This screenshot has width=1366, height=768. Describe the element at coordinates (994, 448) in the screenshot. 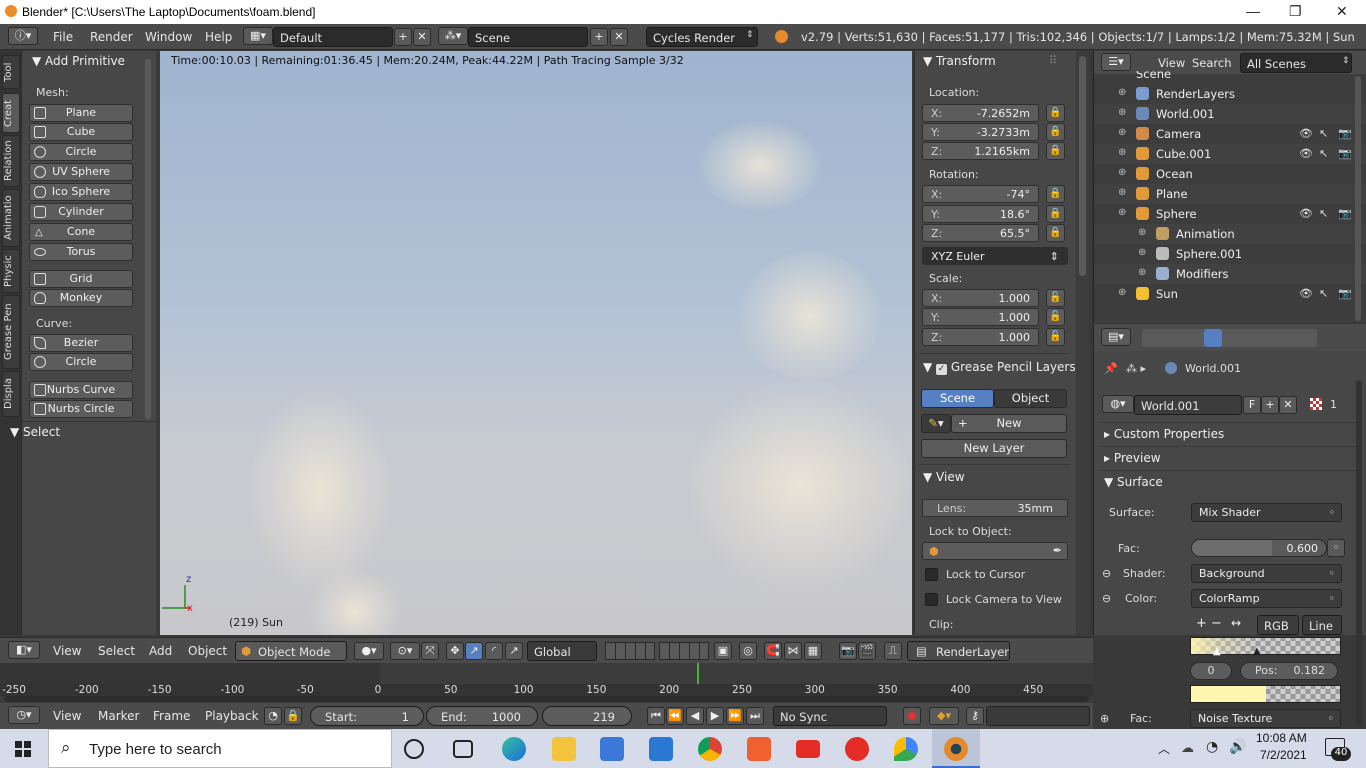

I see `gp-new-layer-button: New Layer` at that location.